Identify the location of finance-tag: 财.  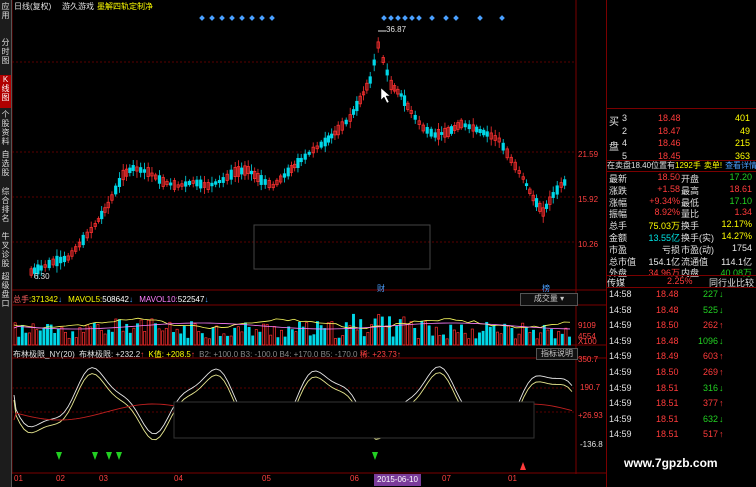
(381, 288).